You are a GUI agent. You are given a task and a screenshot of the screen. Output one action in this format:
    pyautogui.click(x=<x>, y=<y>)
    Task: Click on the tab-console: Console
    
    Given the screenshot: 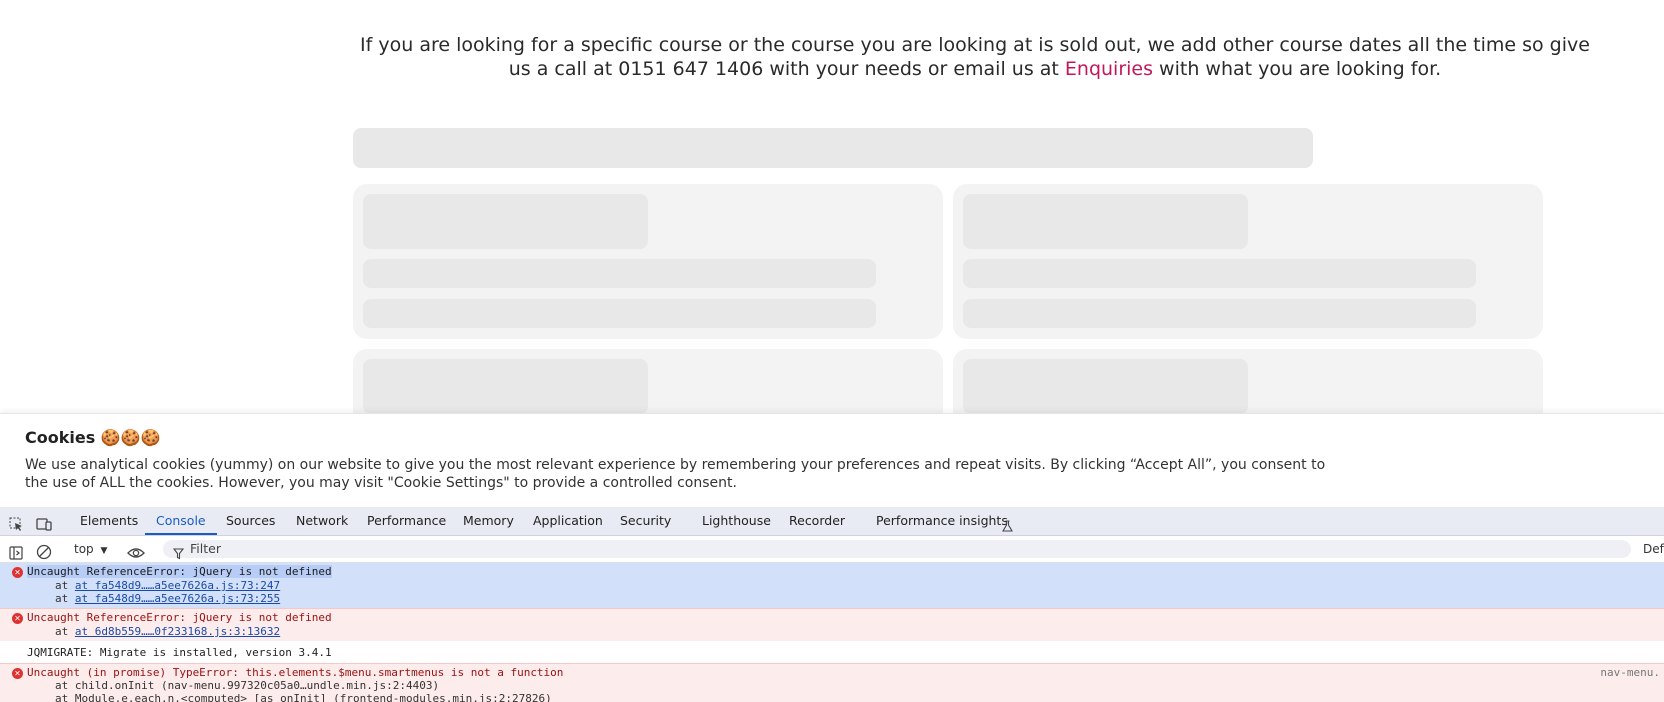 What is the action you would take?
    pyautogui.click(x=181, y=521)
    